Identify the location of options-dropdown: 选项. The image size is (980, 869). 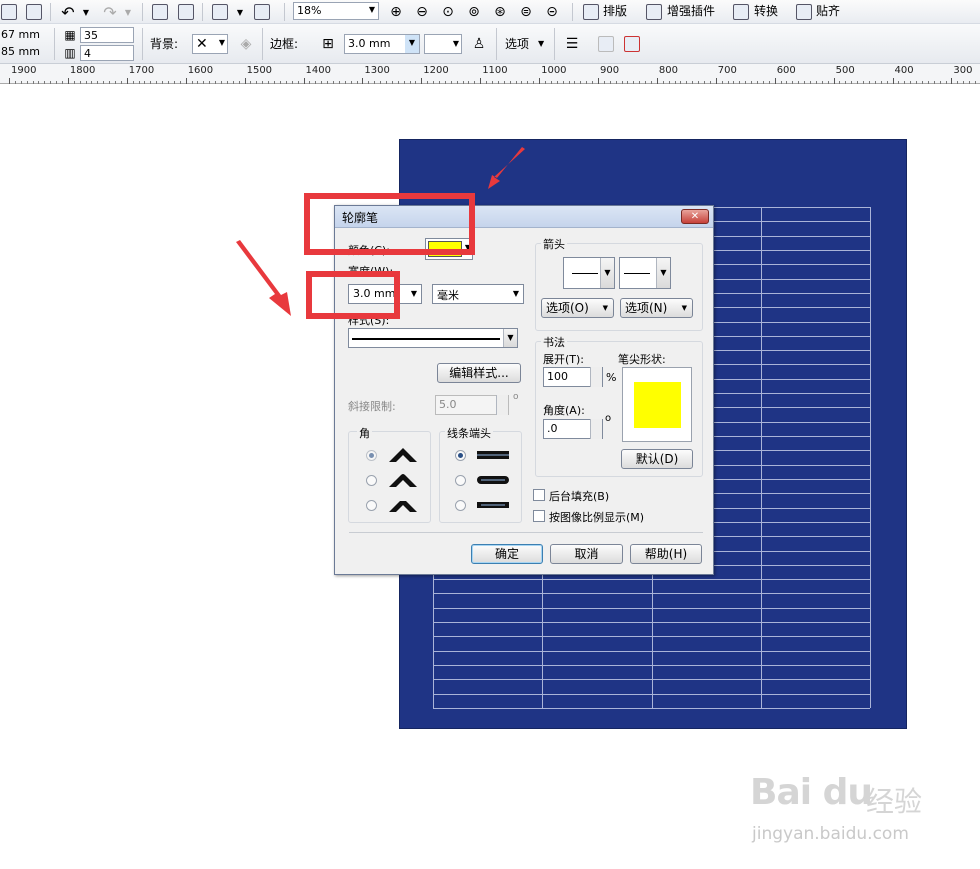
(517, 44).